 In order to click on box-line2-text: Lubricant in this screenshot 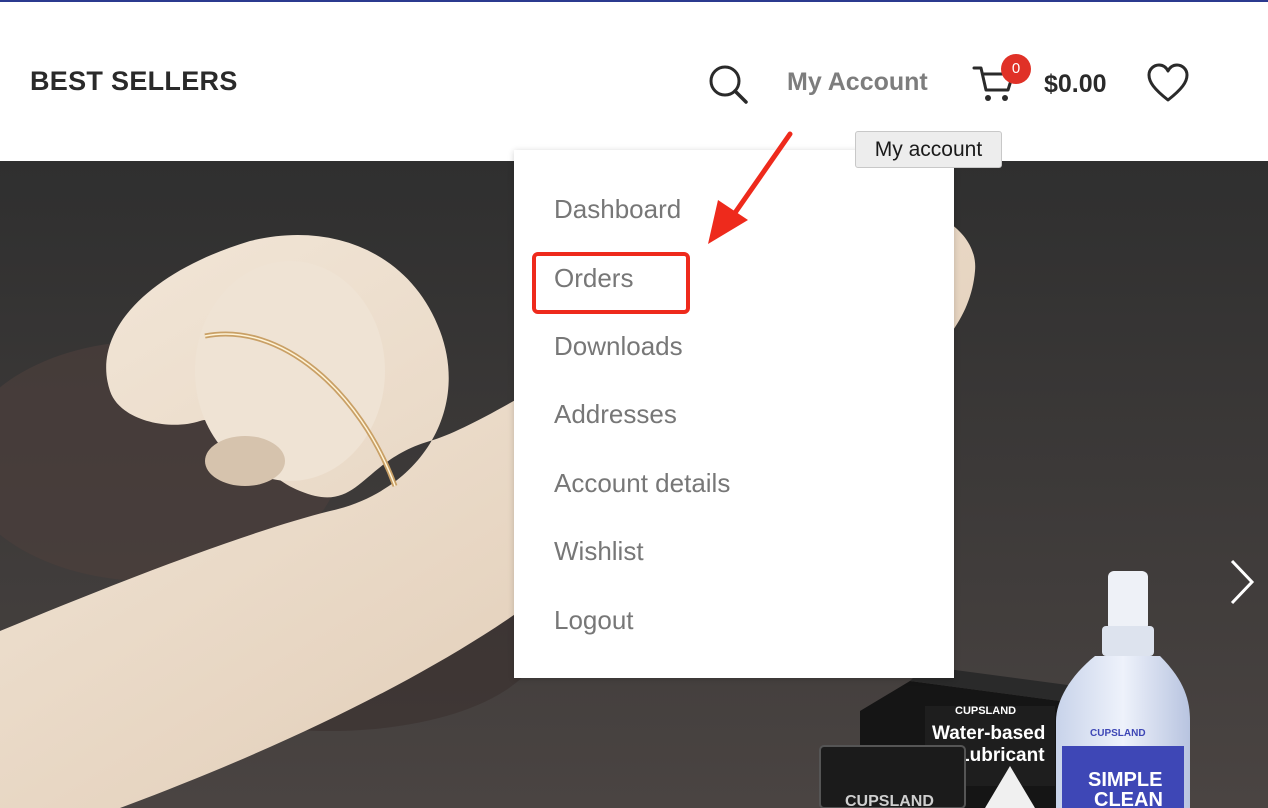, I will do `click(1001, 755)`.